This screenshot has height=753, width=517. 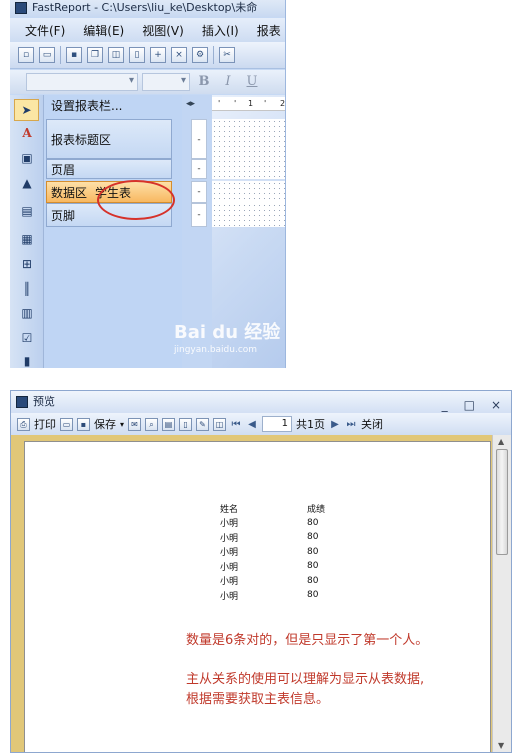 I want to click on print-button: 打印, so click(x=45, y=424).